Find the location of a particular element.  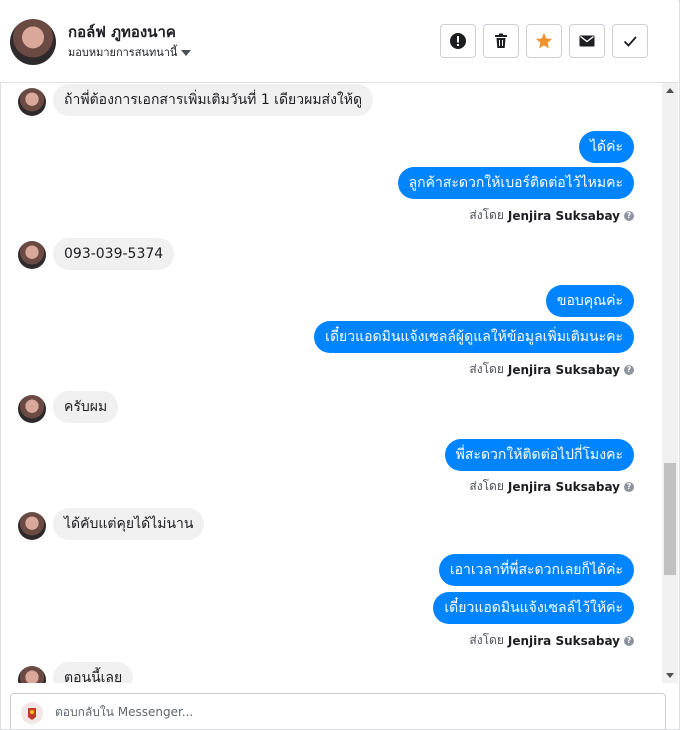

delete-button is located at coordinates (501, 41).